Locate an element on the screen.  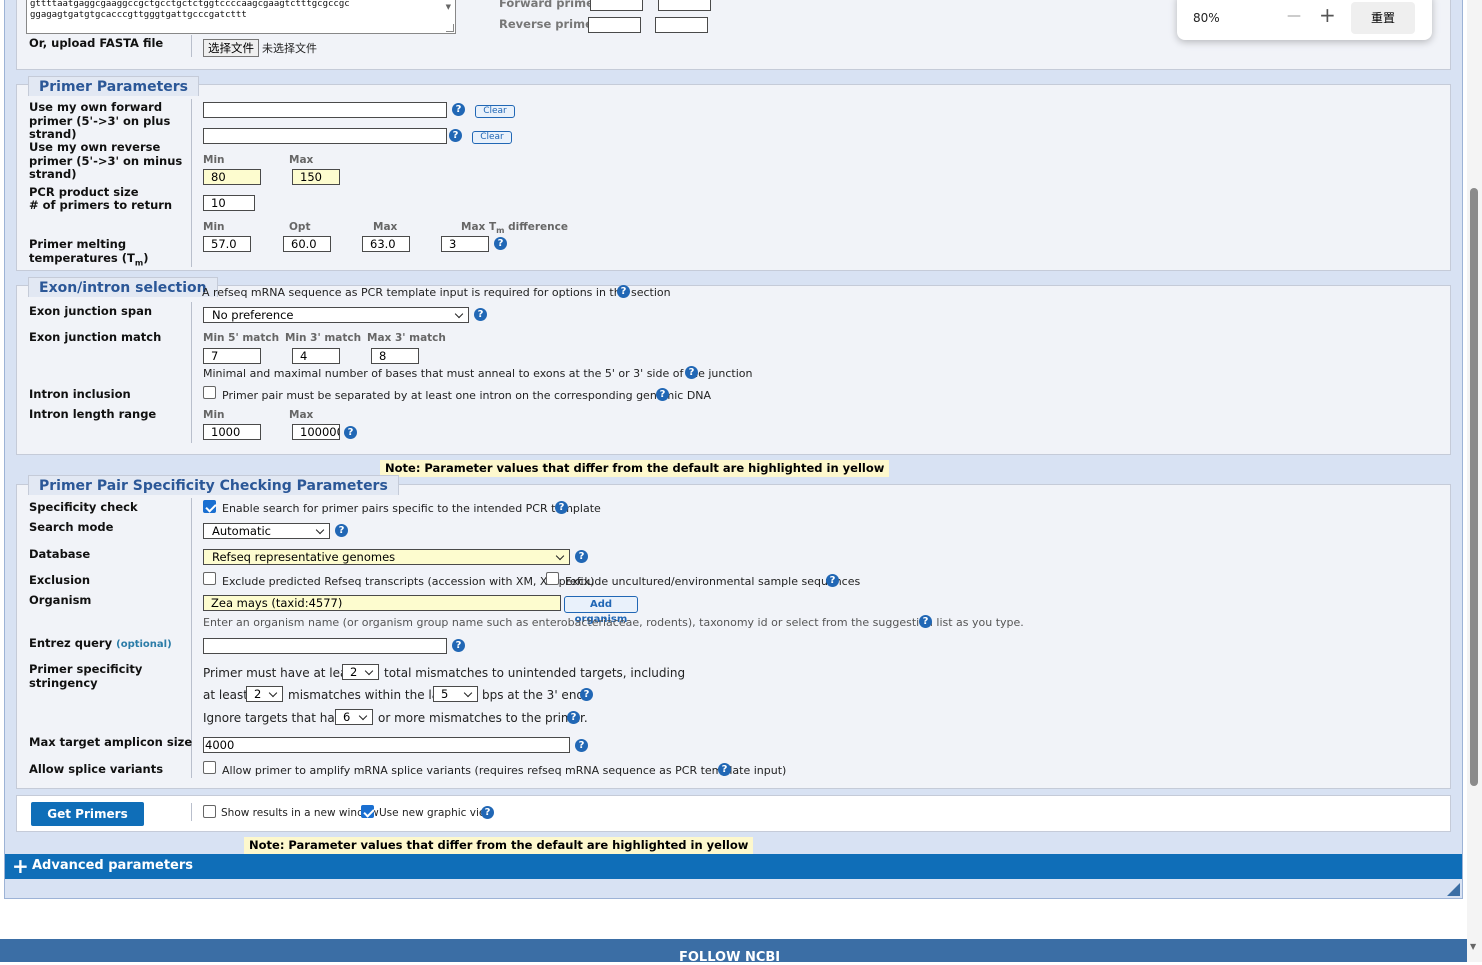
max3-input: 8 is located at coordinates (395, 356).